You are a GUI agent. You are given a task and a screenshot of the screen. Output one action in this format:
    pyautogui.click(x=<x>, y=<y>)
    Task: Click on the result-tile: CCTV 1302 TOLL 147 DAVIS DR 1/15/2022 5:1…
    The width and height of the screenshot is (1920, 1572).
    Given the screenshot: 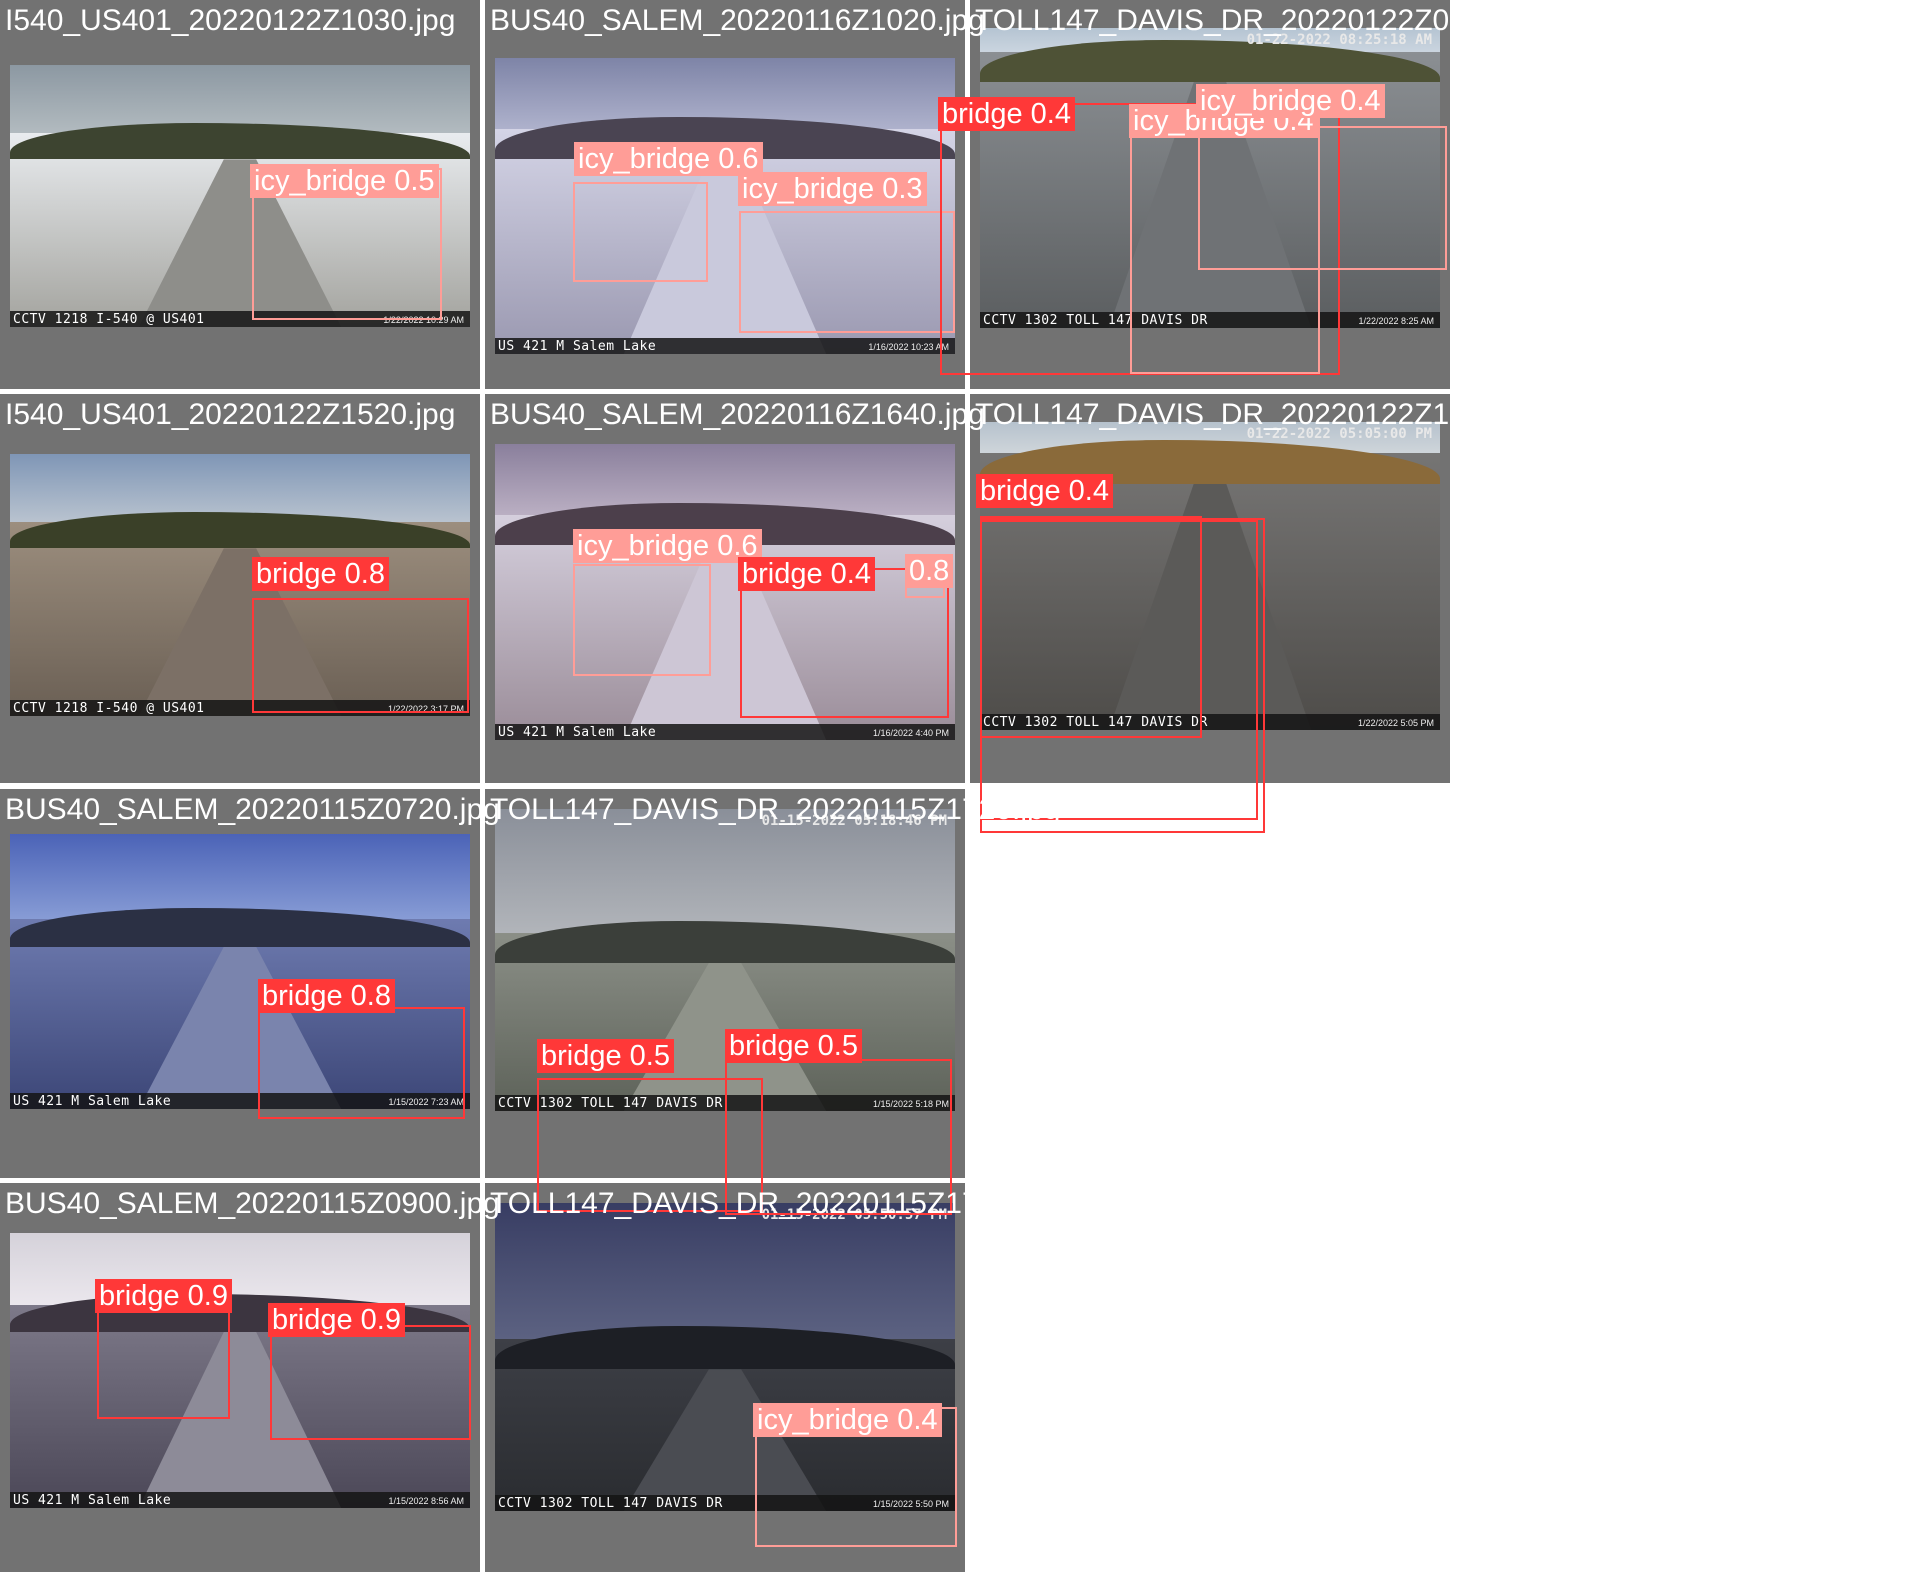 What is the action you would take?
    pyautogui.click(x=772, y=1002)
    